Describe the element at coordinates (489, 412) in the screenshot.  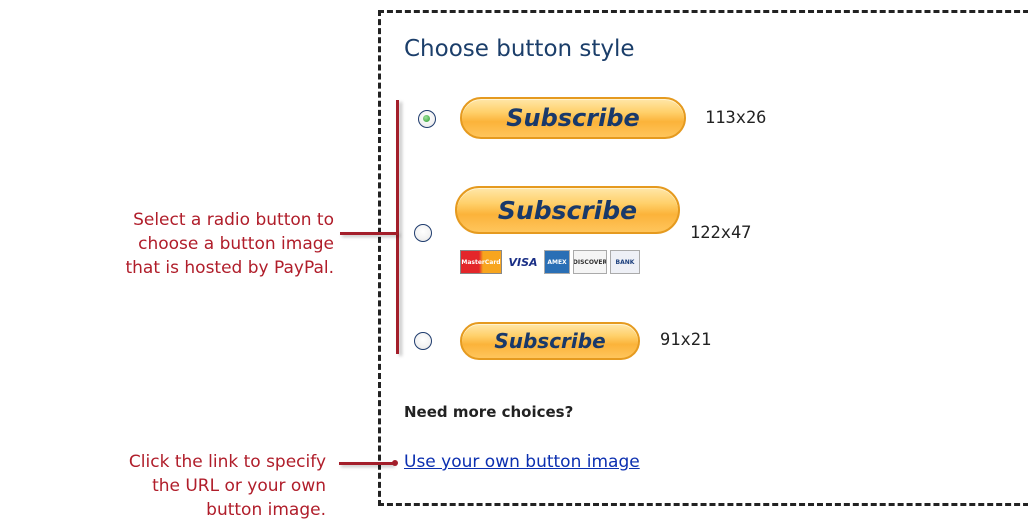
I see `more-choices-label: Need more choices?` at that location.